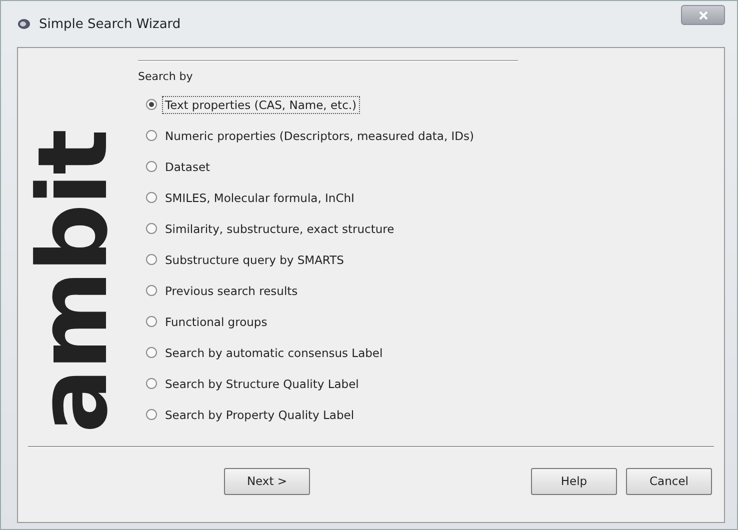 The width and height of the screenshot is (738, 530). Describe the element at coordinates (231, 290) in the screenshot. I see `option-label: Previous search results` at that location.